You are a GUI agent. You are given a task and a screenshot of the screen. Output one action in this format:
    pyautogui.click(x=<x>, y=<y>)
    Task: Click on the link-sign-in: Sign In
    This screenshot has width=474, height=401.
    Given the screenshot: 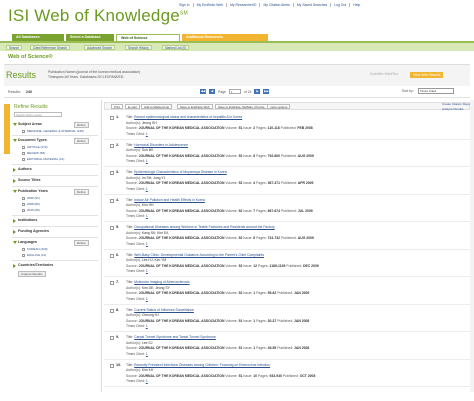 What is the action you would take?
    pyautogui.click(x=185, y=5)
    